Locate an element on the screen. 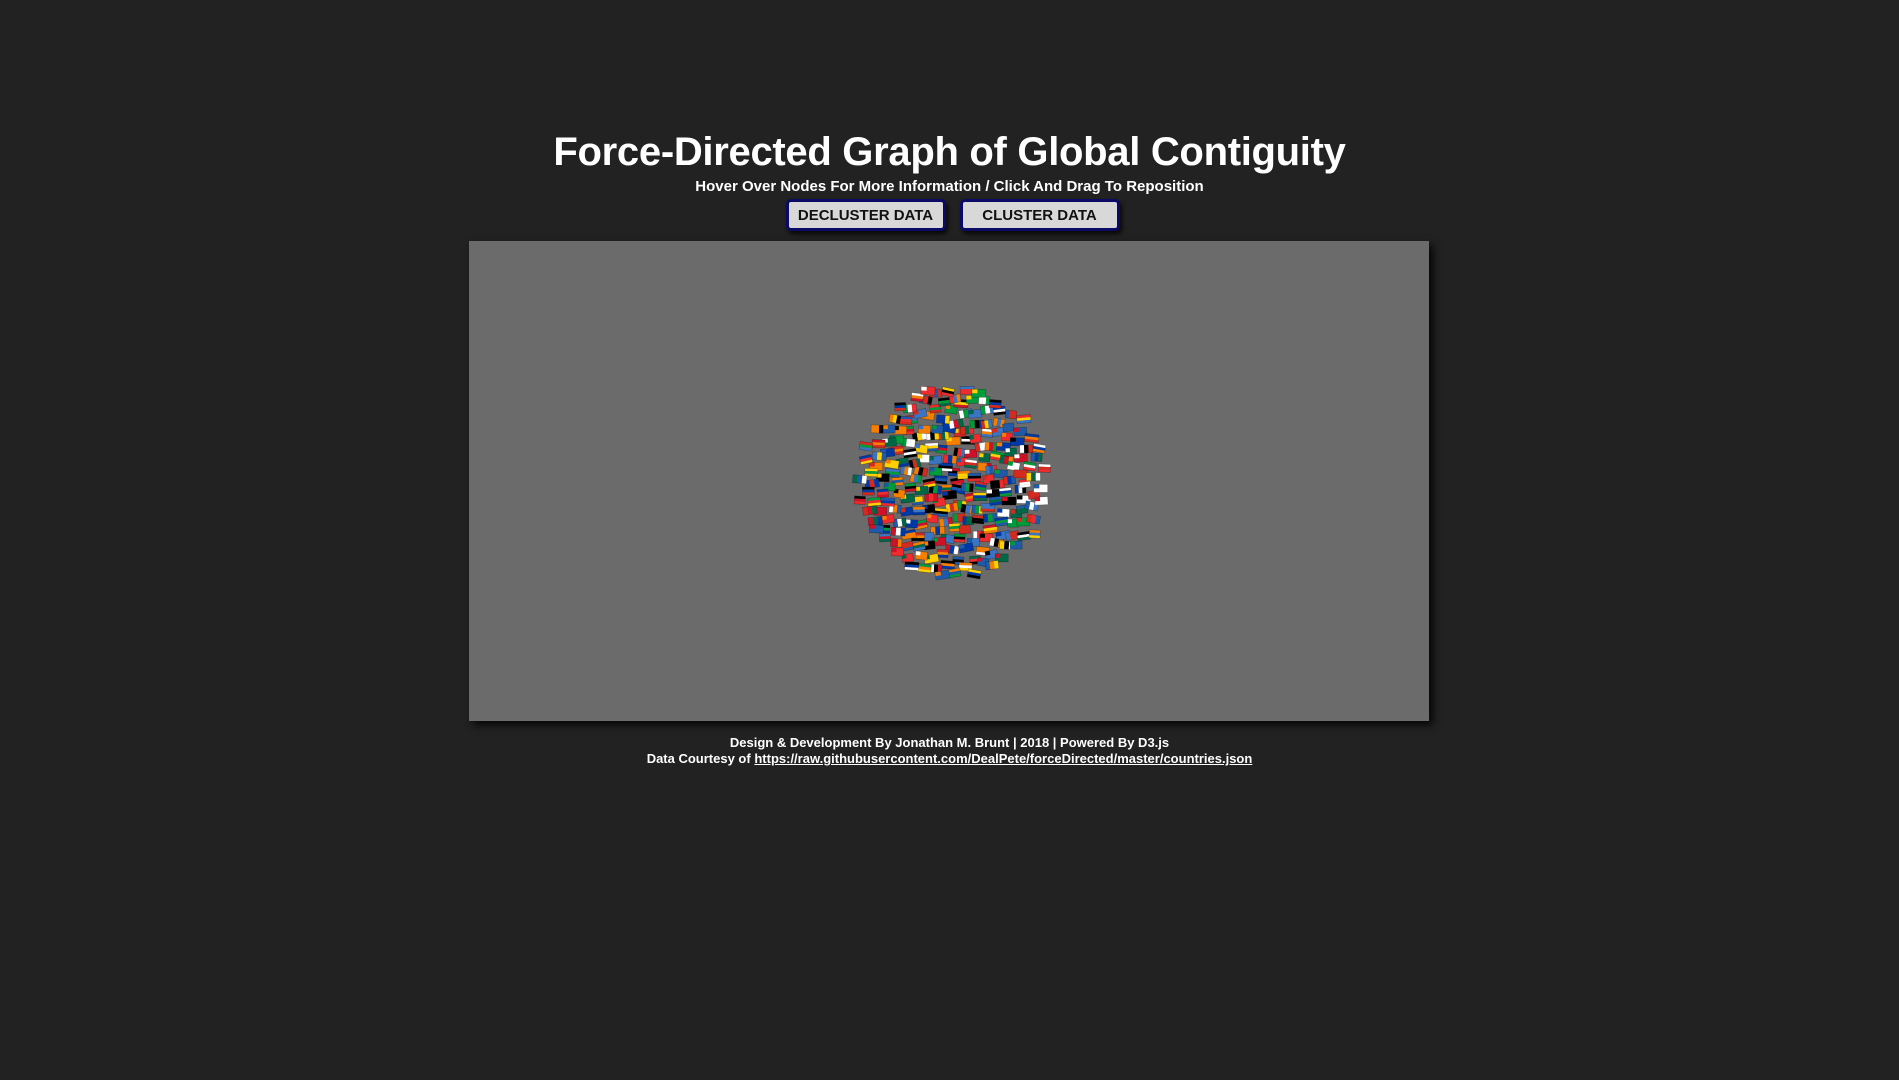  cluster-data-button: CLUSTER DATA is located at coordinates (1039, 215).